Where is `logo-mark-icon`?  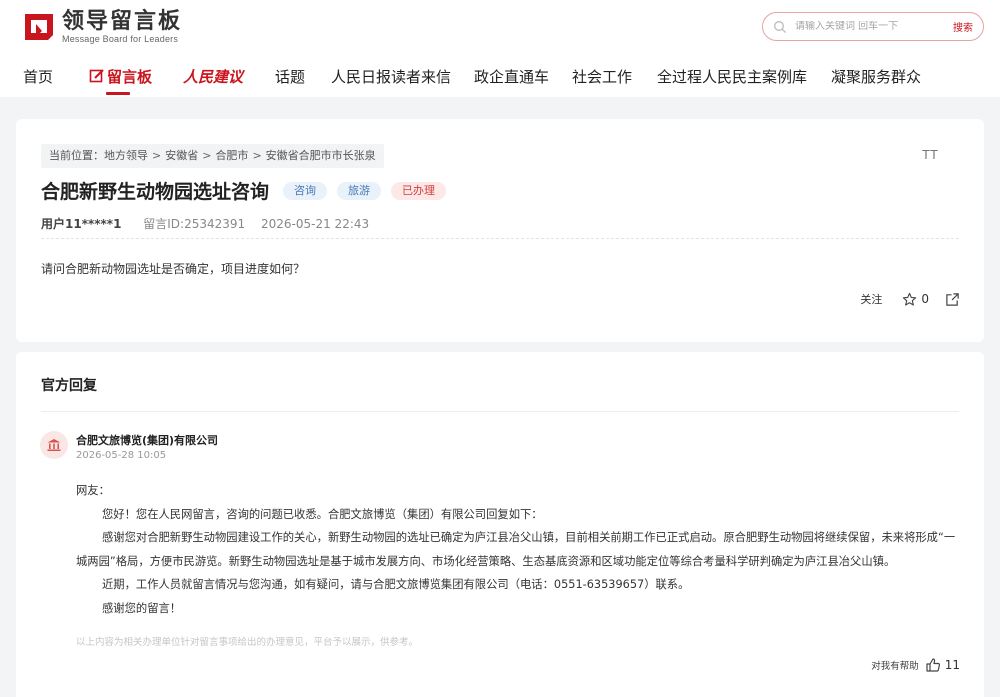
logo-mark-icon is located at coordinates (39, 27).